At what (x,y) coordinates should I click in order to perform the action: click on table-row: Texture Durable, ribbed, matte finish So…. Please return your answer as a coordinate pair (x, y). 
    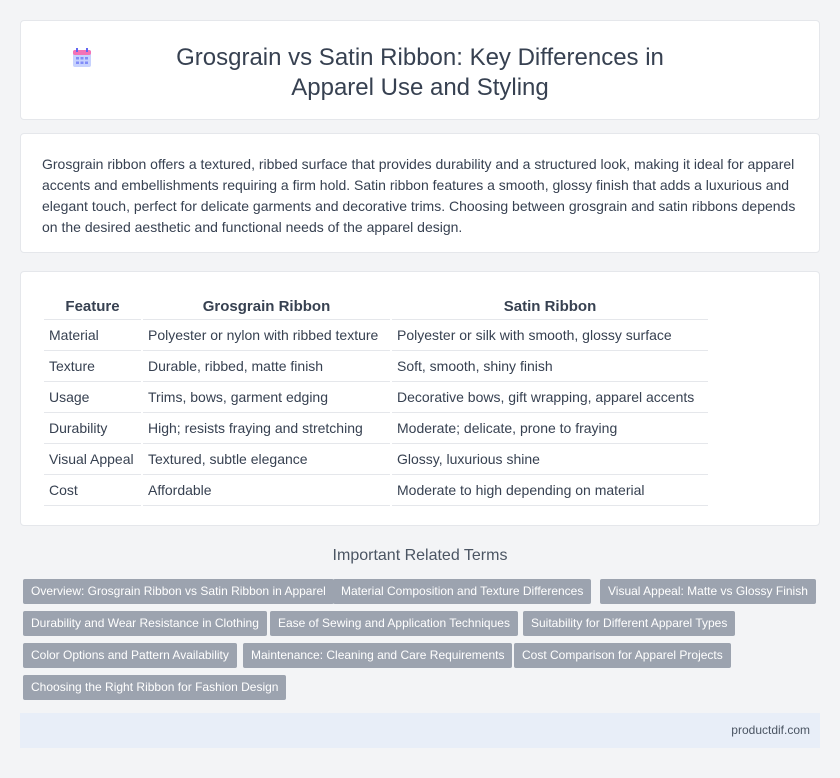
    Looking at the image, I should click on (376, 366).